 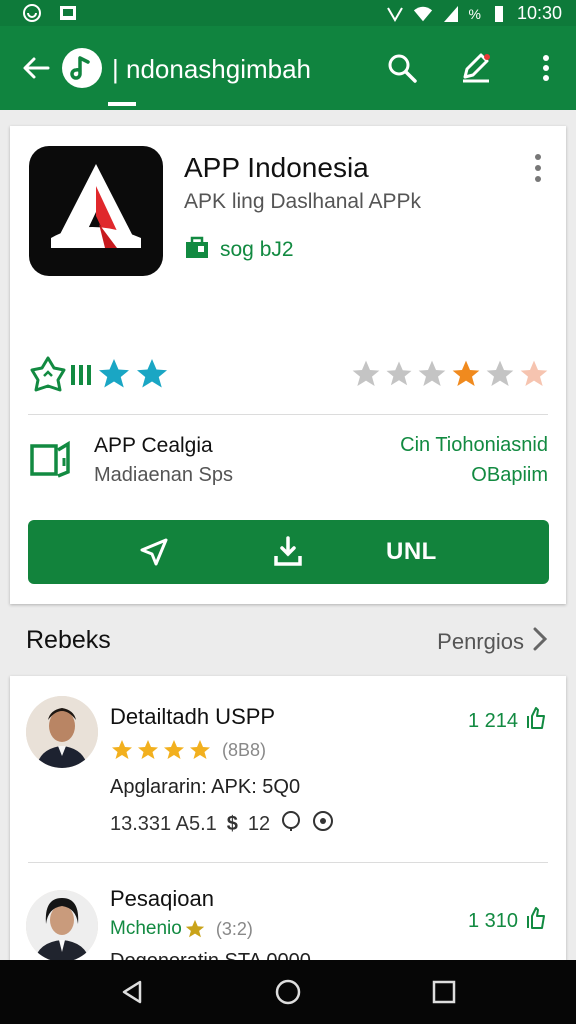 What do you see at coordinates (474, 13) in the screenshot?
I see `battery-label: %` at bounding box center [474, 13].